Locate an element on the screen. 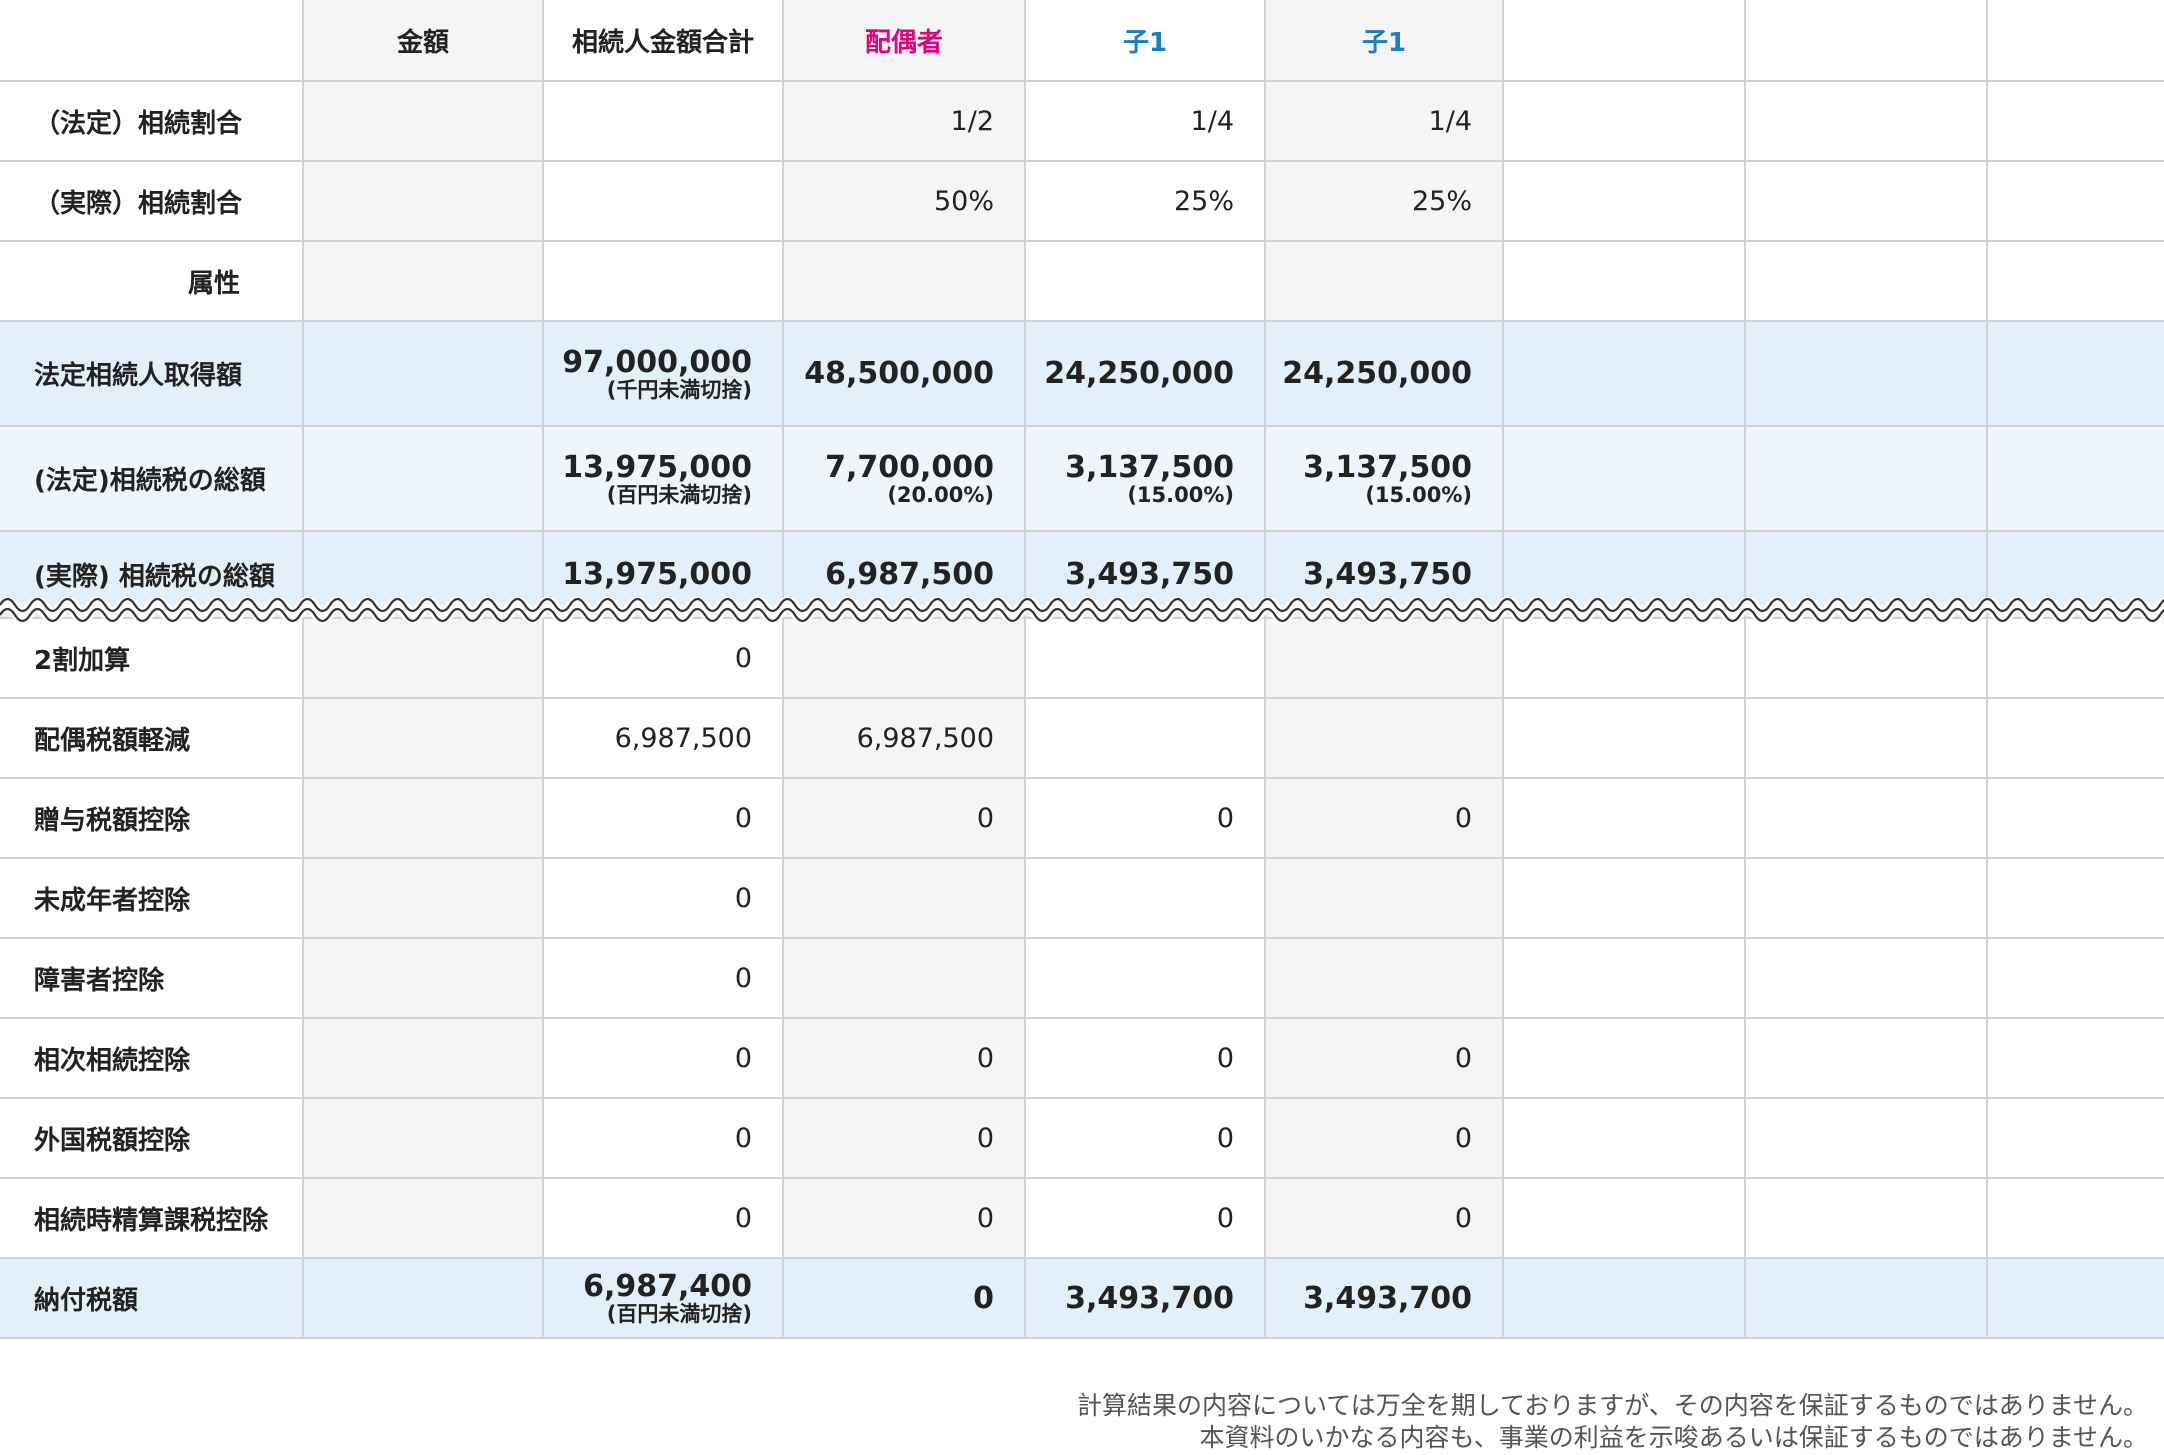  deduction-row-successive: 相次相続控除 0 0 0 0 is located at coordinates (1082, 1058).